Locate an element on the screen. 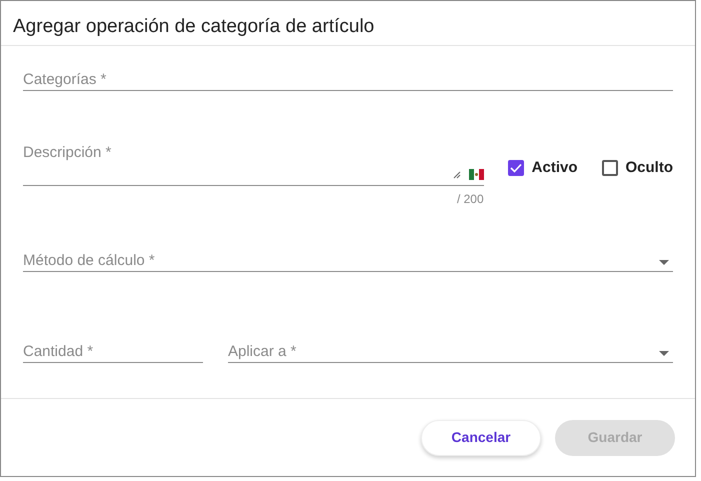 The width and height of the screenshot is (701, 481). select-field: Método de cálculo * is located at coordinates (348, 257).